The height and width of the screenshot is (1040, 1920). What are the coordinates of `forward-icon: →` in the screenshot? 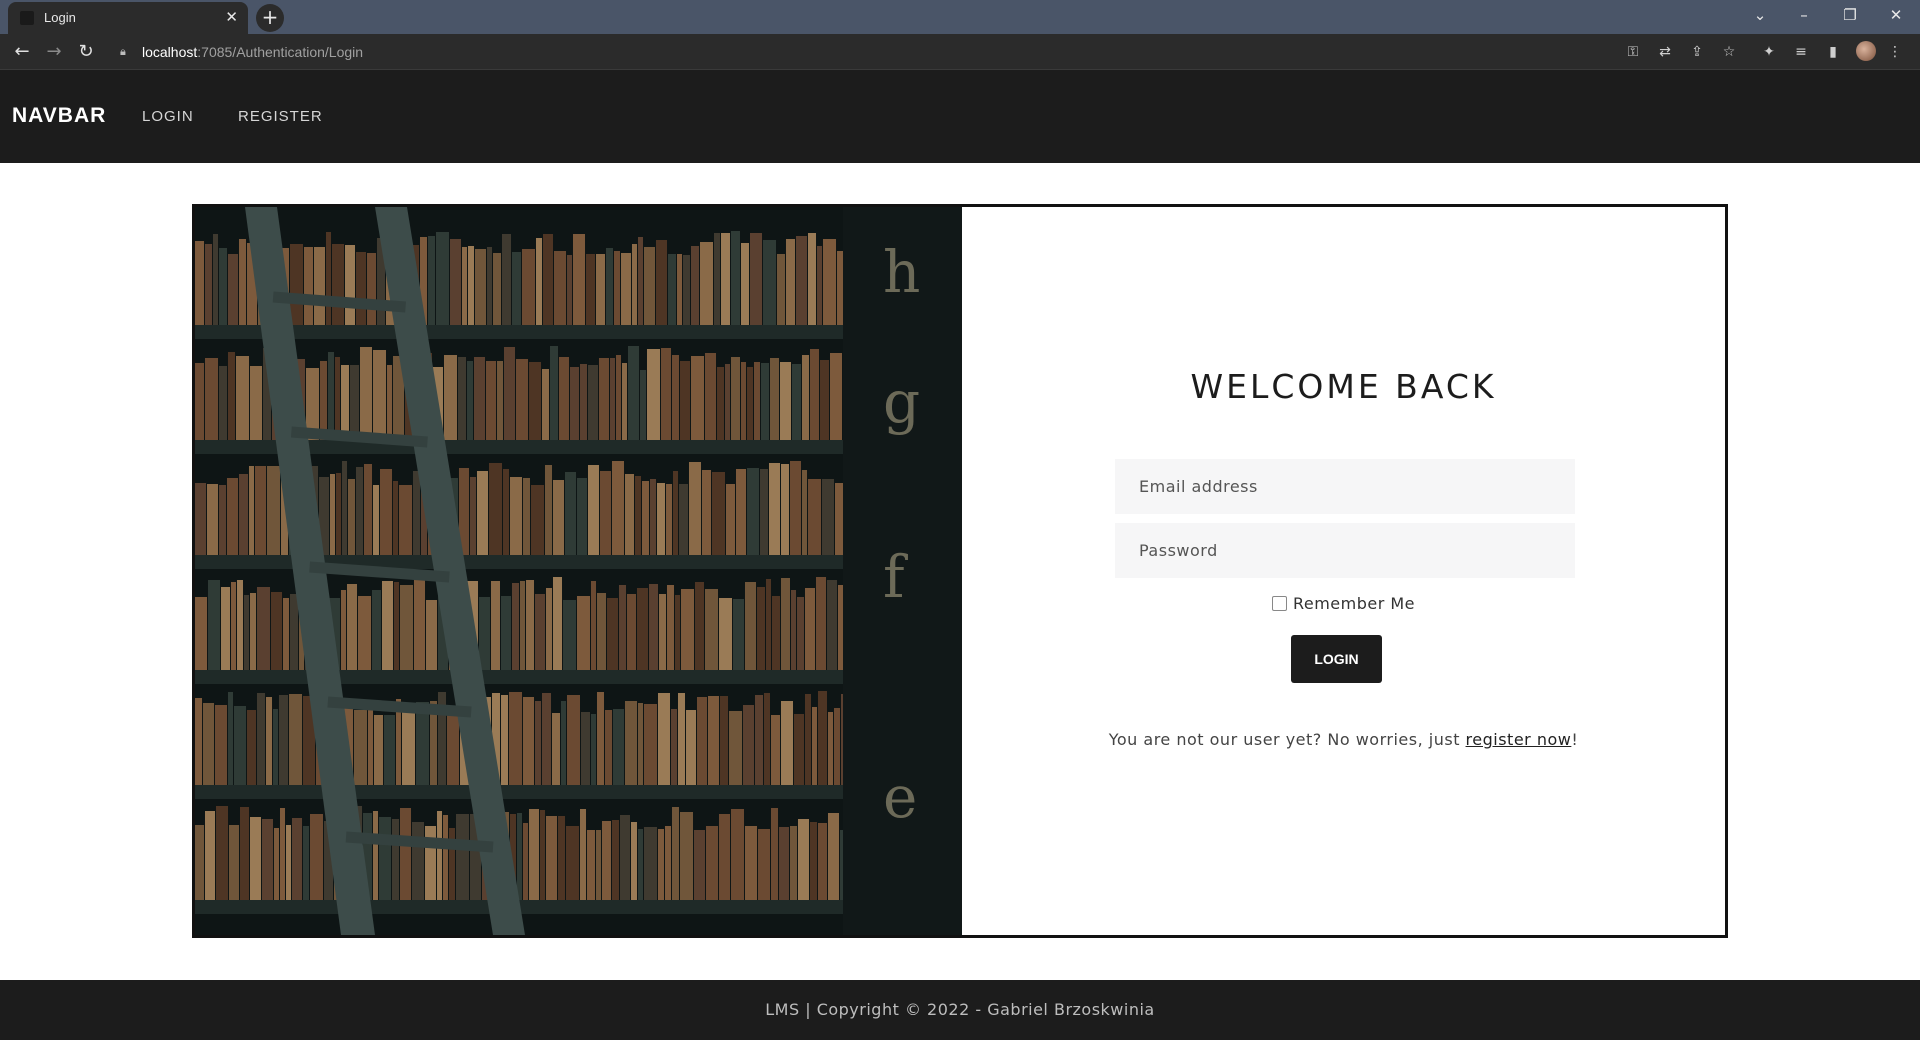 It's located at (54, 52).